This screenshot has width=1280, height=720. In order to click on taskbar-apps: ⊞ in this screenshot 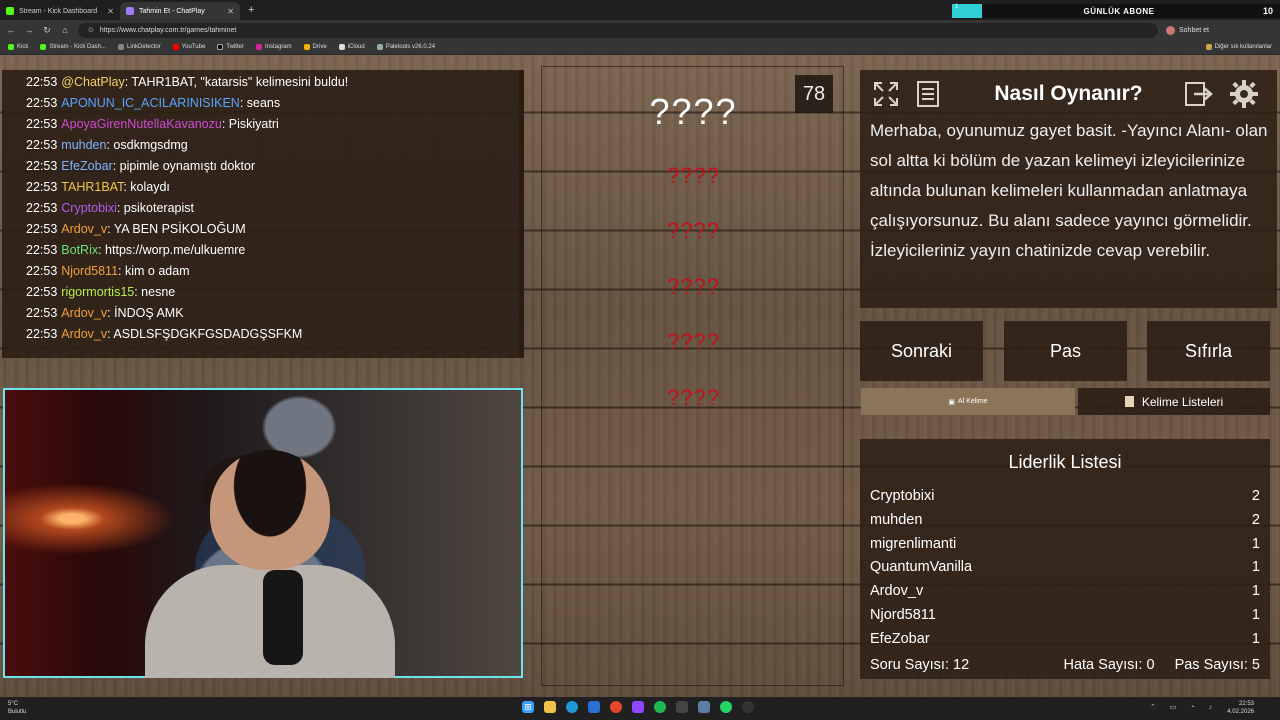, I will do `click(638, 707)`.